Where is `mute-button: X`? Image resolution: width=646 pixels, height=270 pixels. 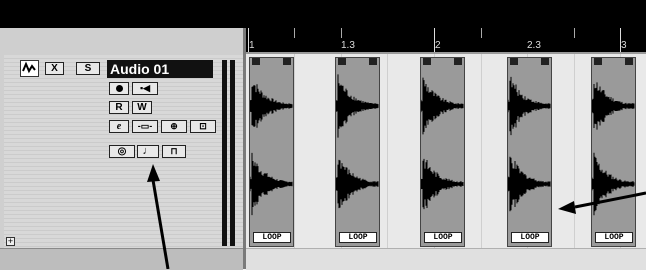
mute-button: X is located at coordinates (54, 68).